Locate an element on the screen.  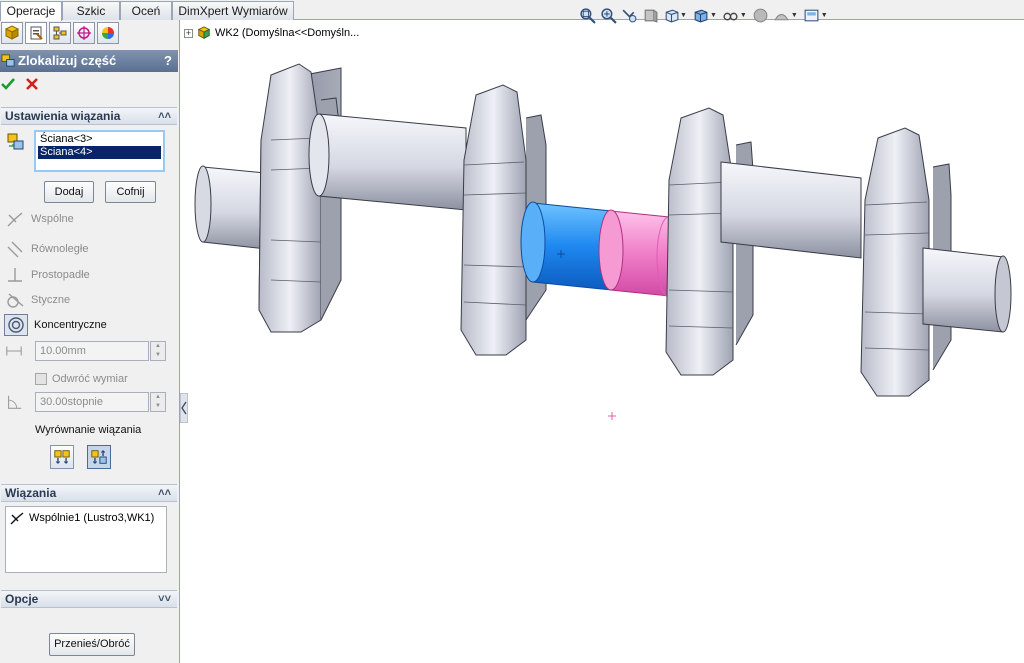
crosshair-icon is located at coordinates (84, 33).